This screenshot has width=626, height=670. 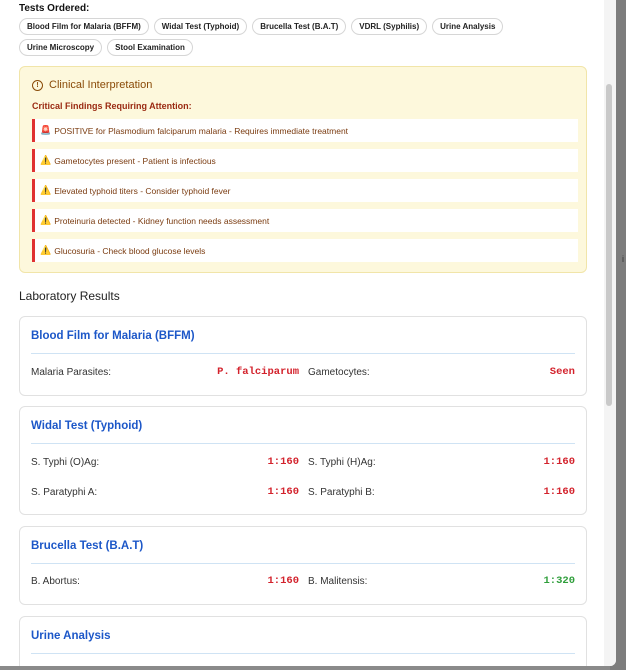 I want to click on result-label: S. Paratyphi B:, so click(x=341, y=492).